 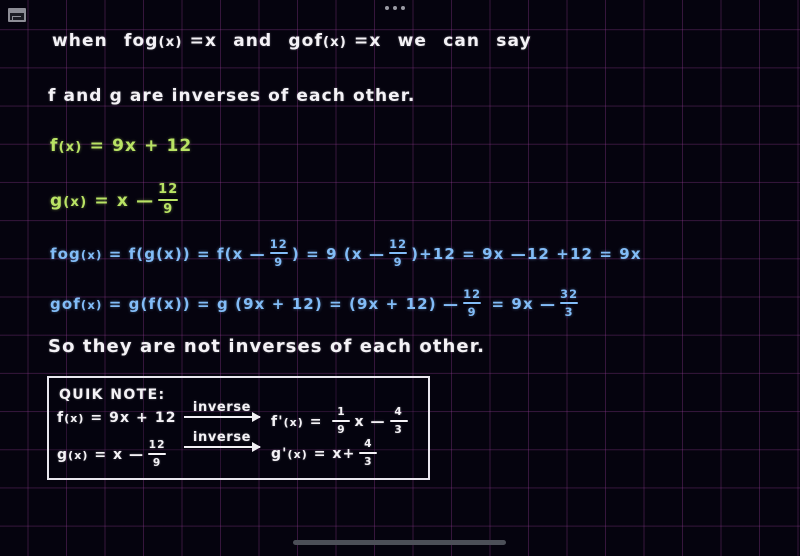 I want to click on fog-sub-frac-den: 9, so click(x=279, y=262).